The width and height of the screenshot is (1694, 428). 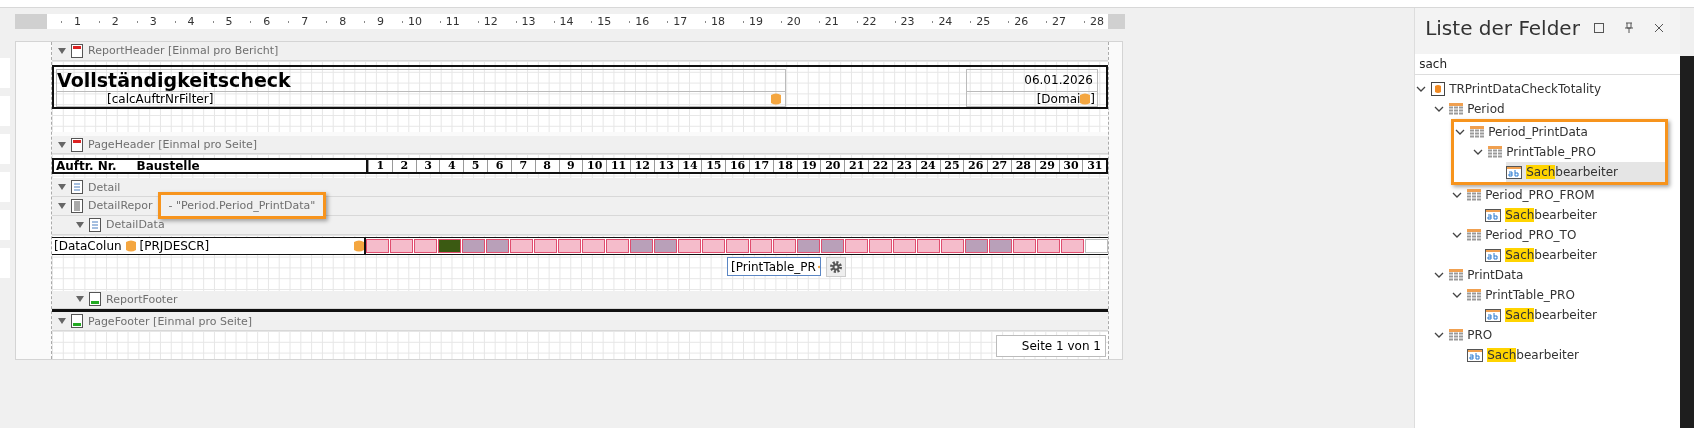 What do you see at coordinates (546, 166) in the screenshot?
I see `day-header: 8` at bounding box center [546, 166].